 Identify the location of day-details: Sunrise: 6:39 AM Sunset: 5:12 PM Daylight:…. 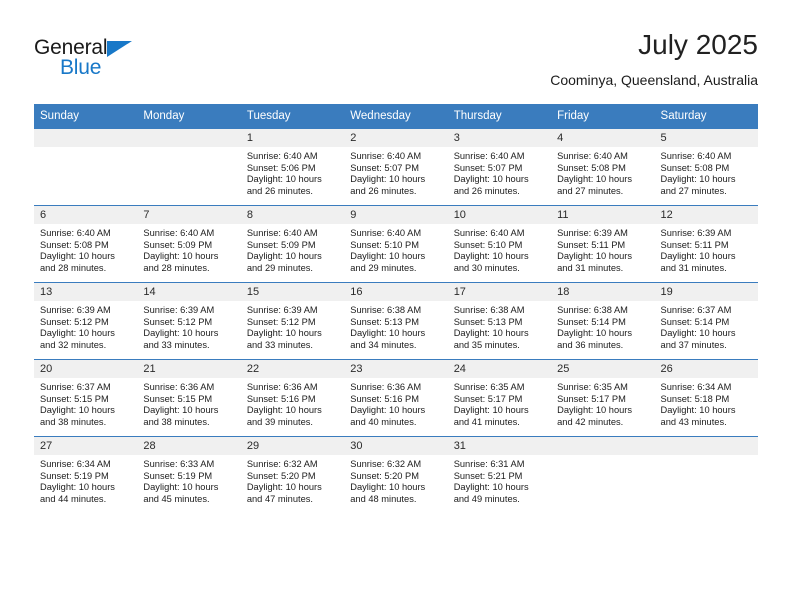
(292, 326).